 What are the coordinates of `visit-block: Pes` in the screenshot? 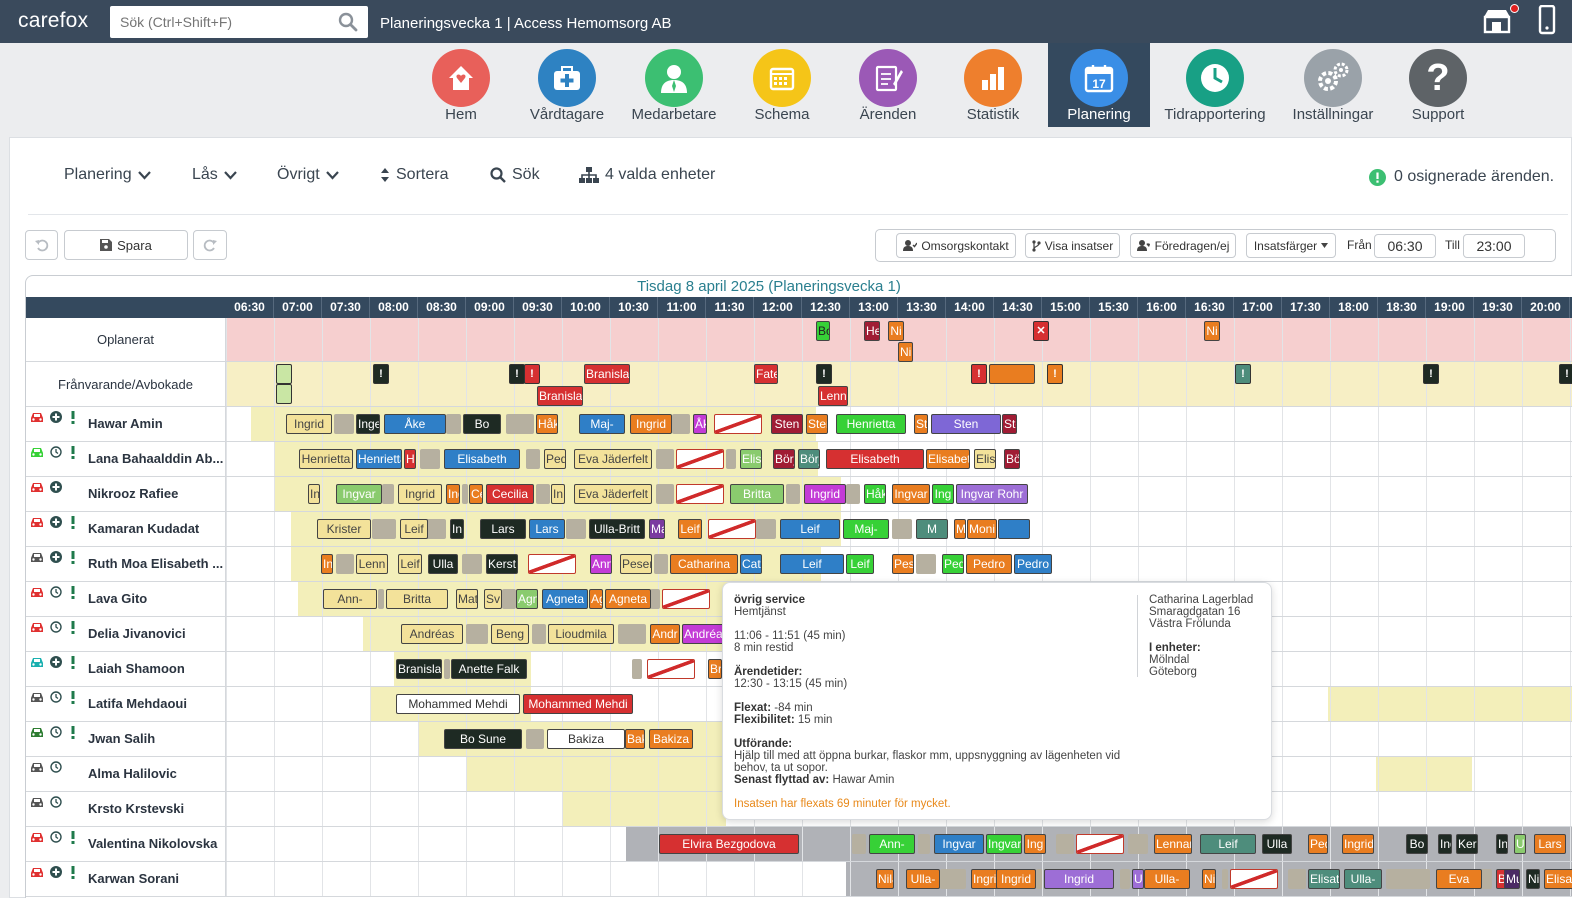 It's located at (903, 564).